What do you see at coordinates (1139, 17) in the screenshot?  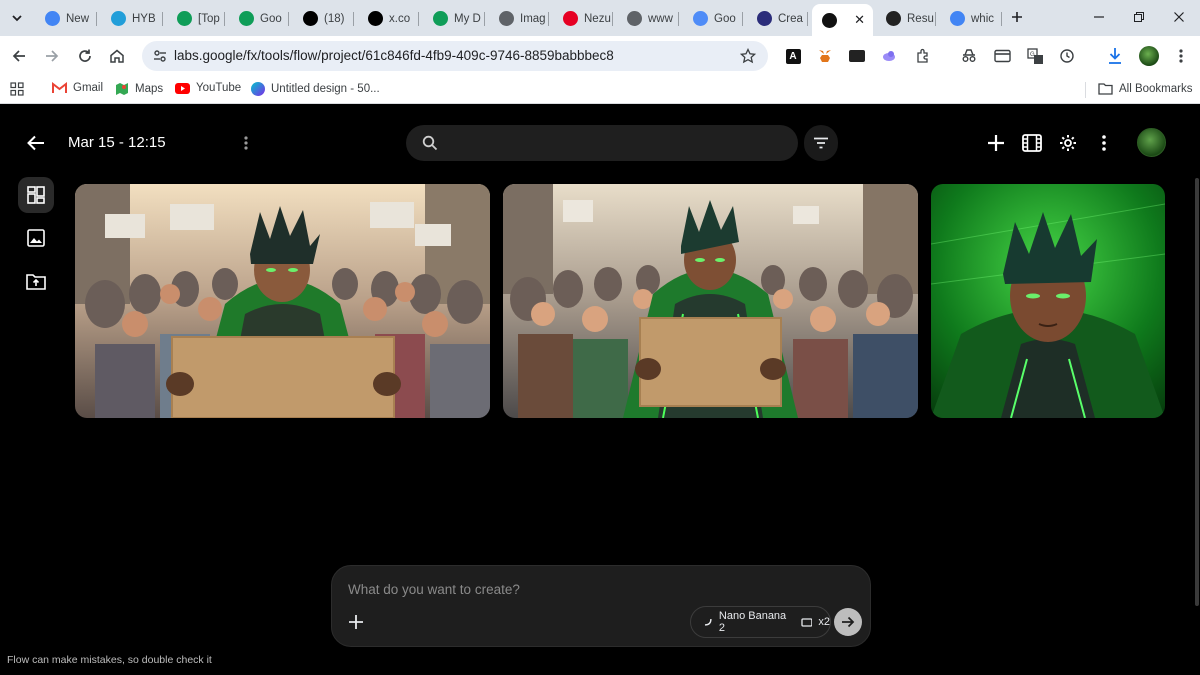 I see `restore-button` at bounding box center [1139, 17].